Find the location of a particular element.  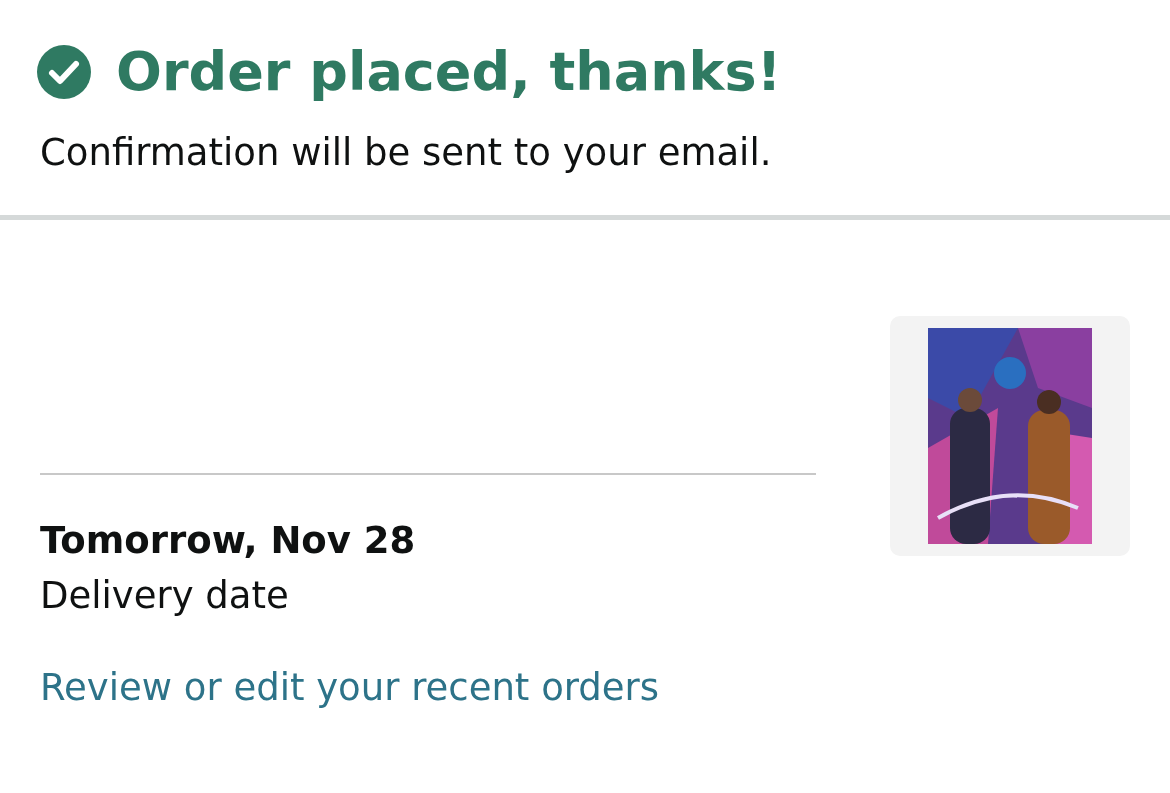

check-circle-icon is located at coordinates (64, 72).